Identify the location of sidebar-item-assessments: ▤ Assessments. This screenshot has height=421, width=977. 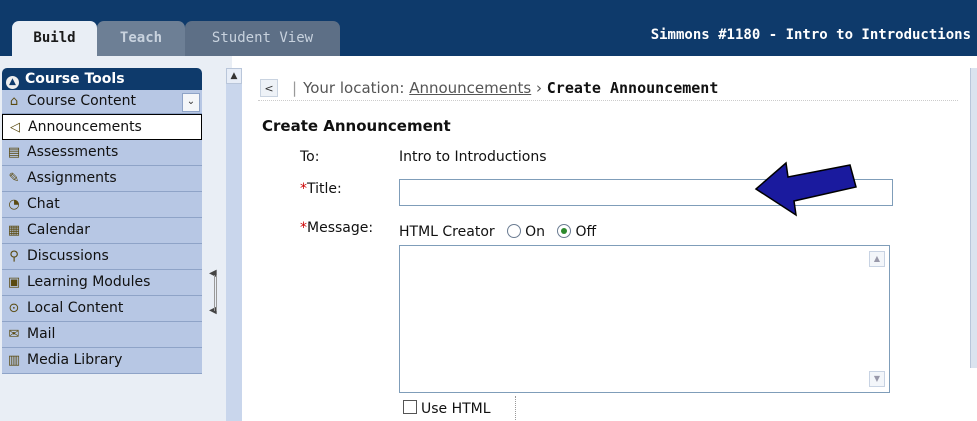
(102, 153).